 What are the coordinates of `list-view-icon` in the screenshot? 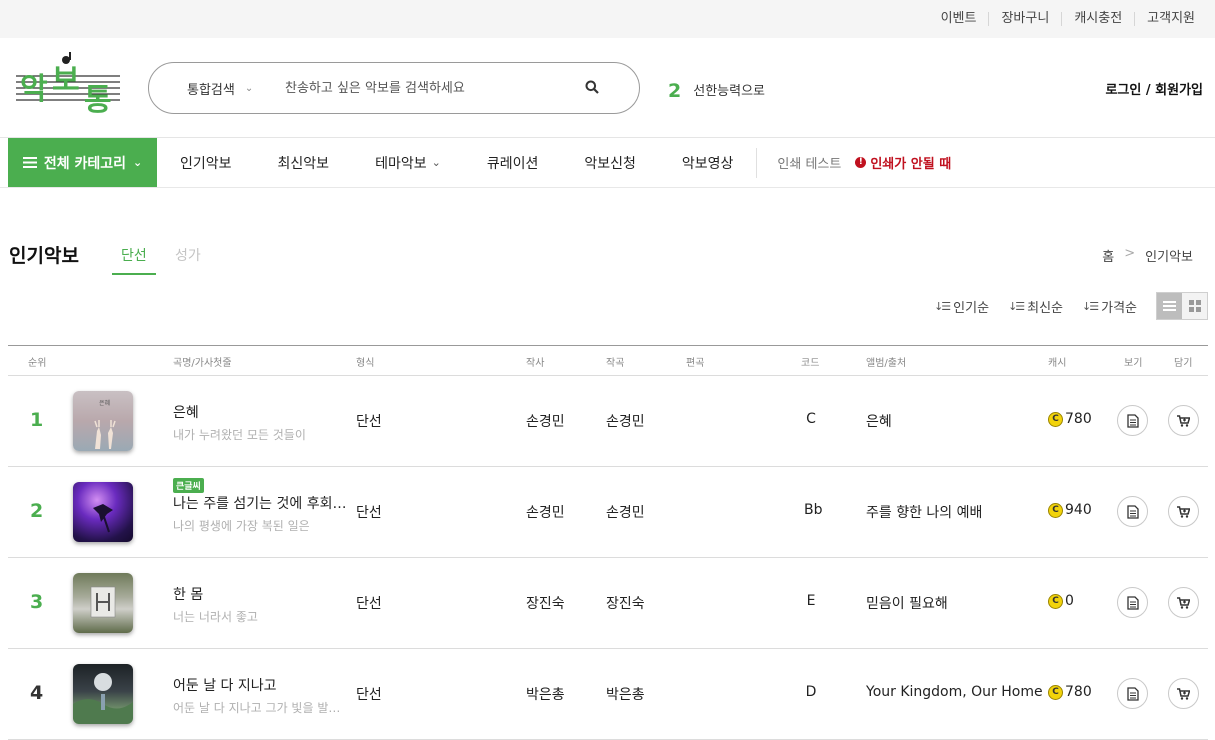 It's located at (1169, 306).